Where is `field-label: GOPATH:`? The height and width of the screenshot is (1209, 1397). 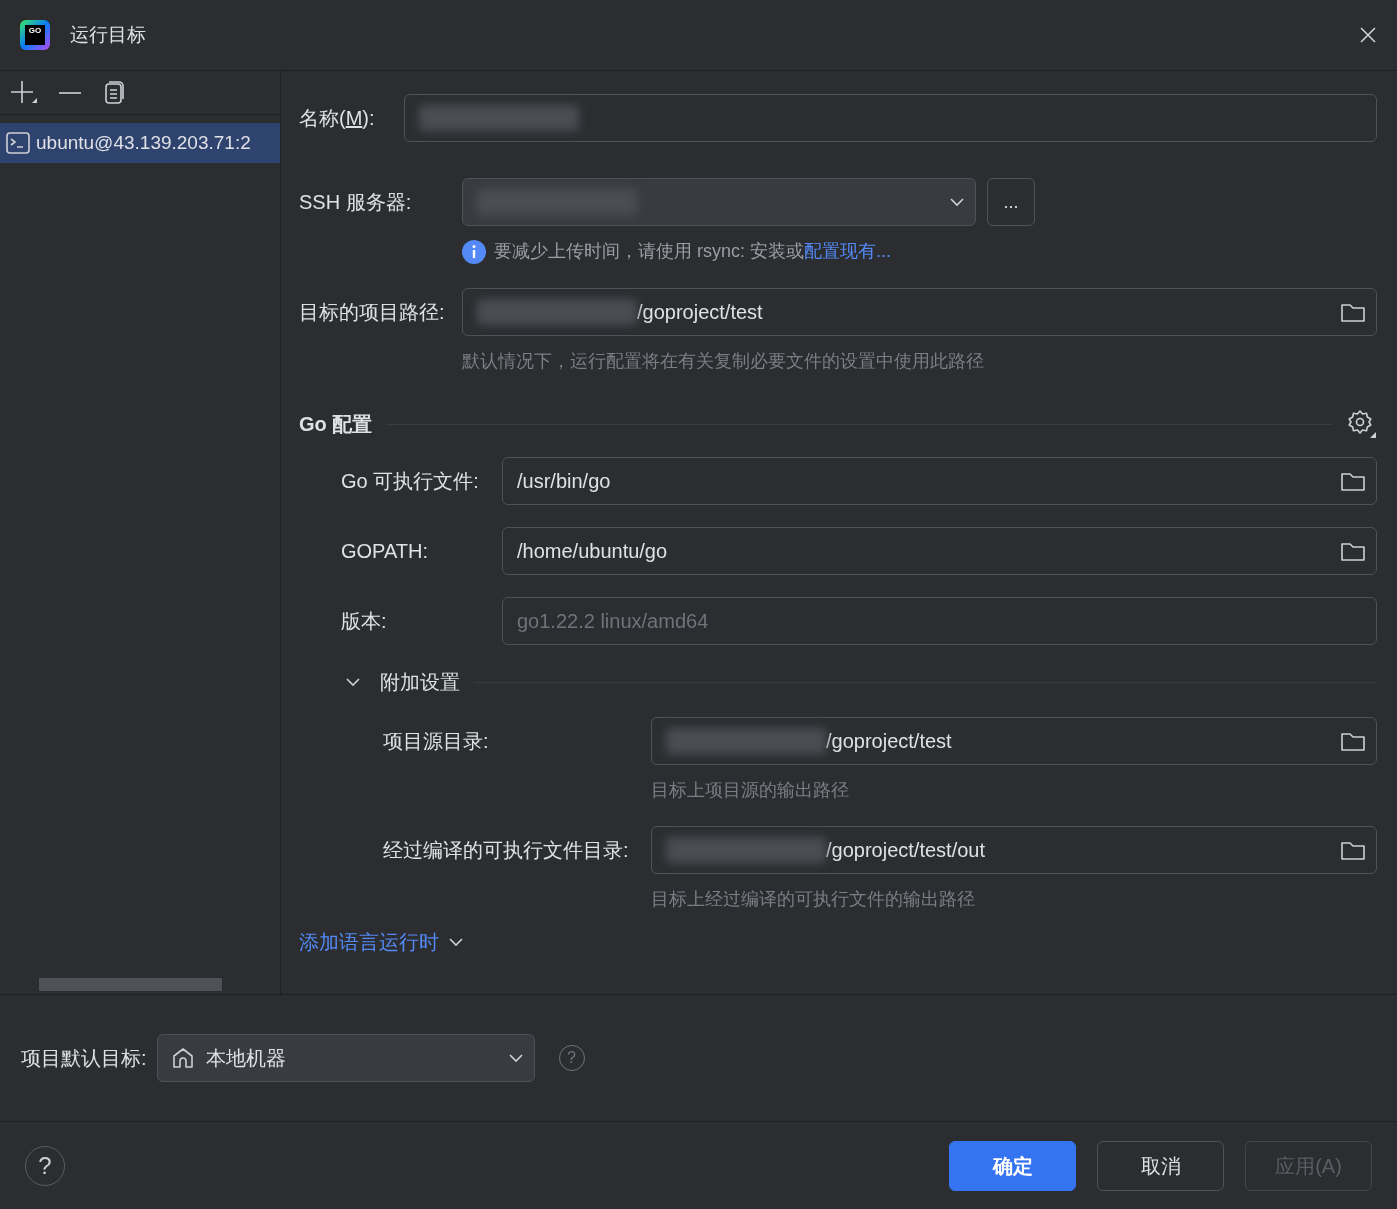
field-label: GOPATH: is located at coordinates (385, 551).